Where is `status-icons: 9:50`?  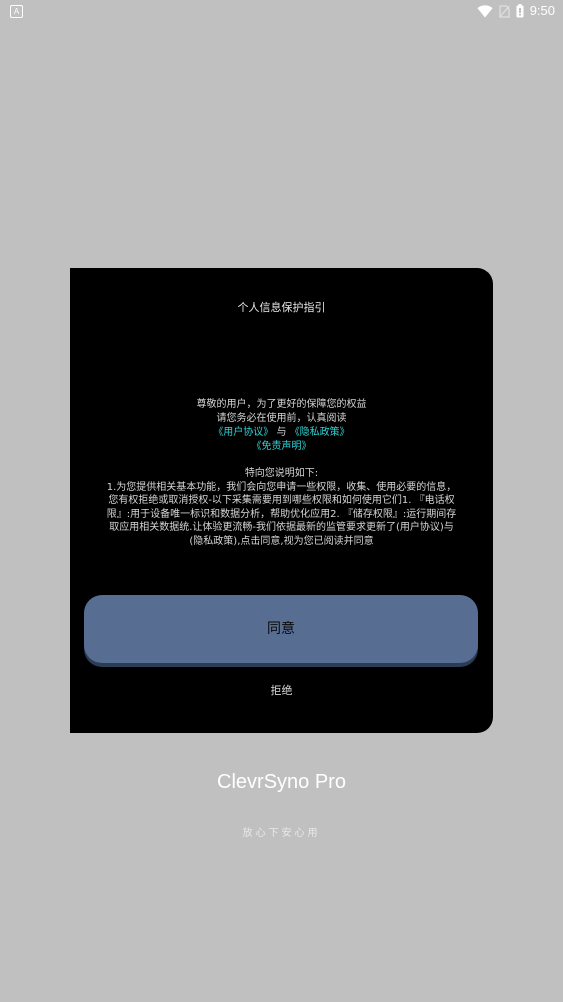
status-icons: 9:50 is located at coordinates (516, 11).